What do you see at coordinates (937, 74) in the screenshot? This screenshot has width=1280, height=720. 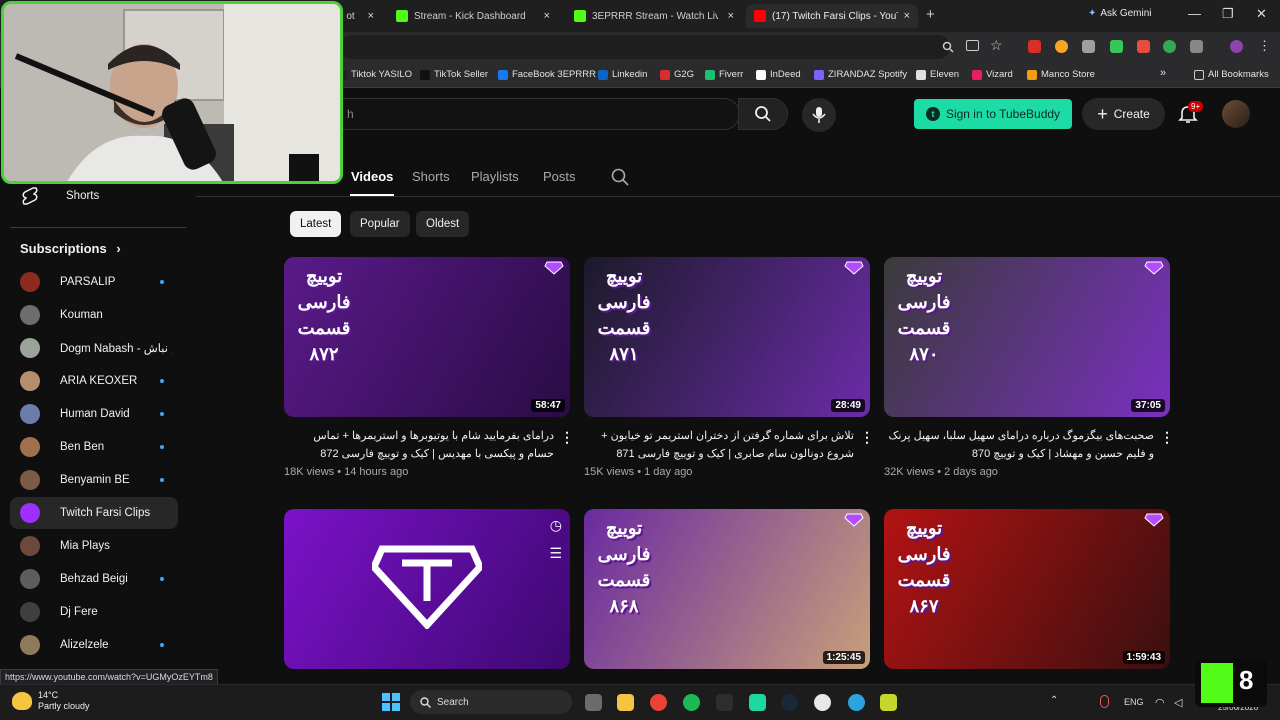 I see `bookmark-item: Eleven` at bounding box center [937, 74].